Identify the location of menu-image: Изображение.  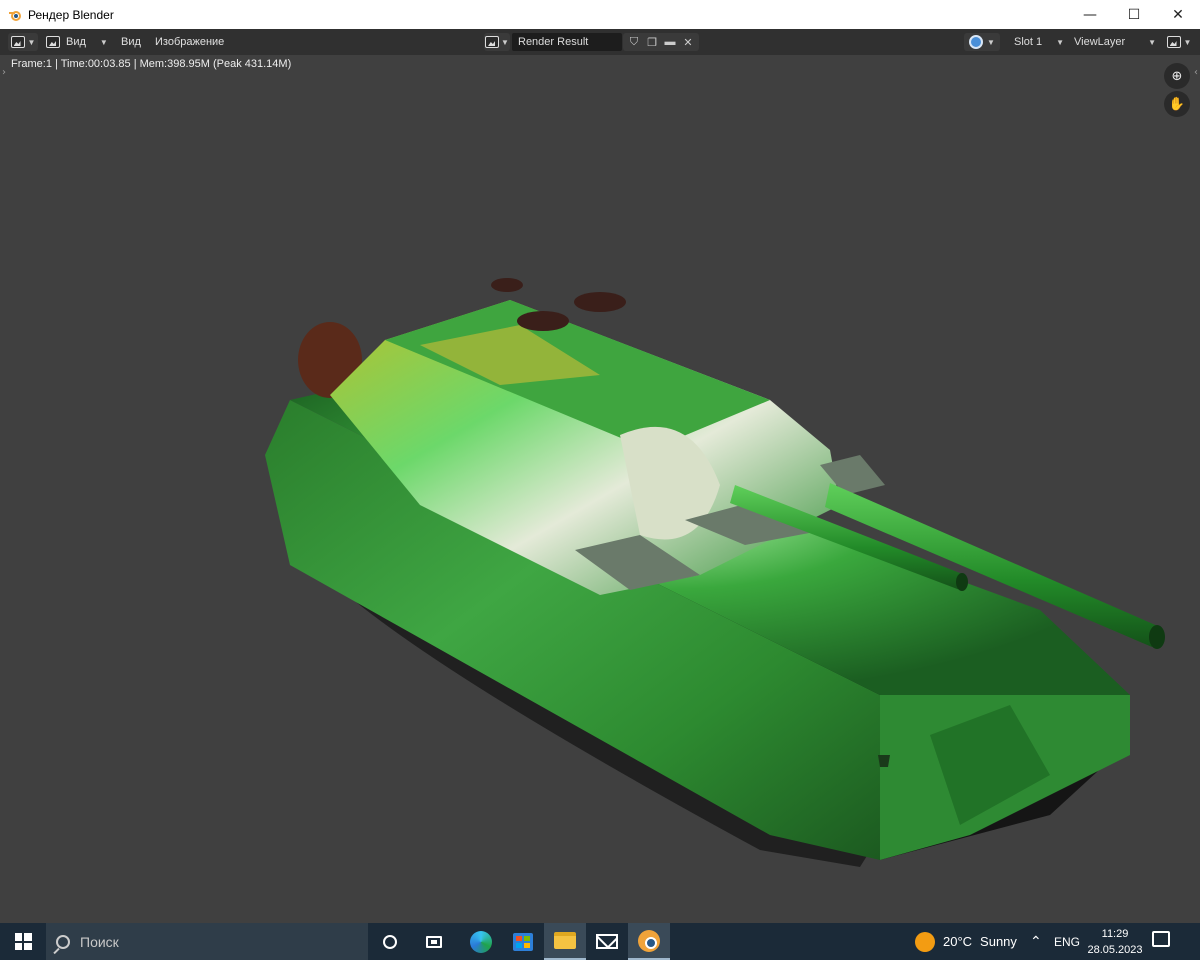
(189, 42).